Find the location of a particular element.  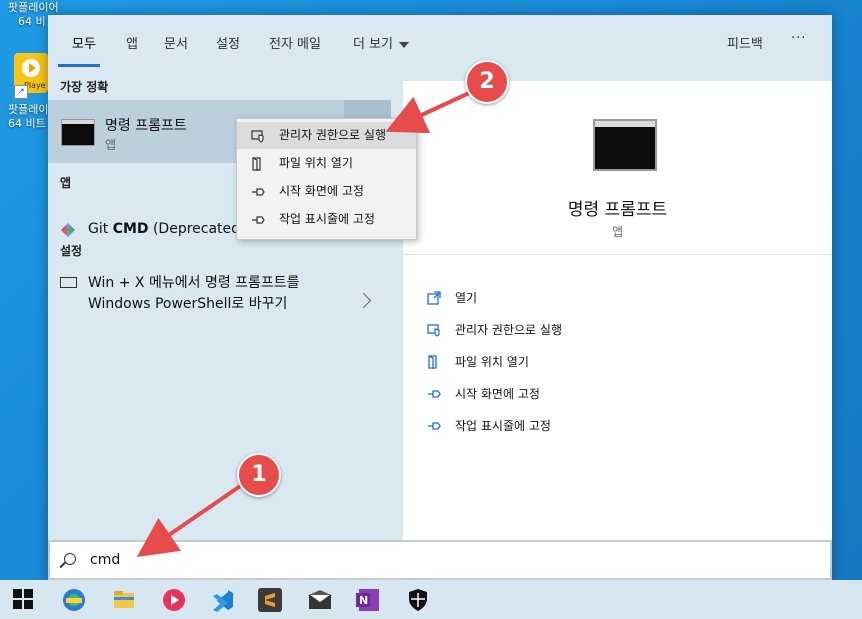

callout-step-1: 1 is located at coordinates (259, 475).